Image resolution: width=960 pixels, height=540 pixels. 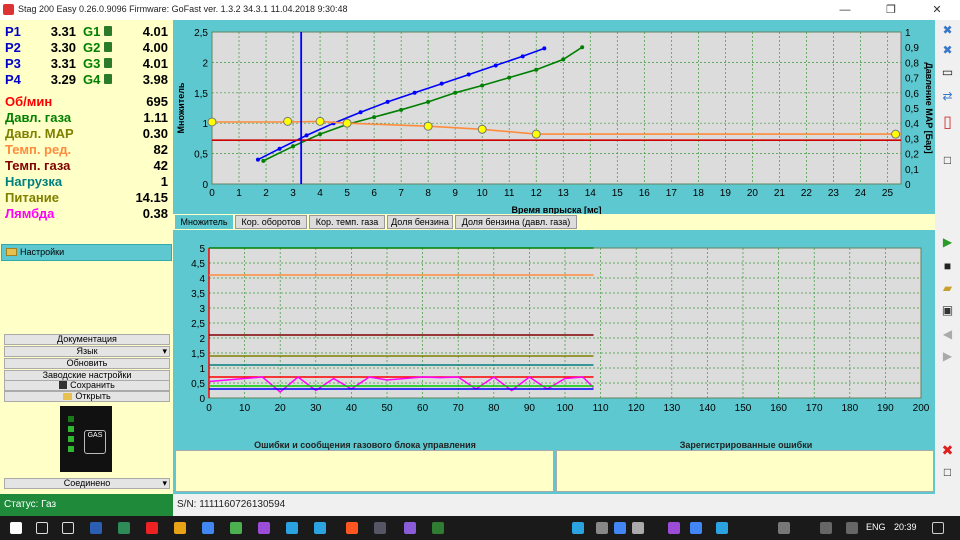 I want to click on x-tick-label: 110, so click(x=601, y=408).